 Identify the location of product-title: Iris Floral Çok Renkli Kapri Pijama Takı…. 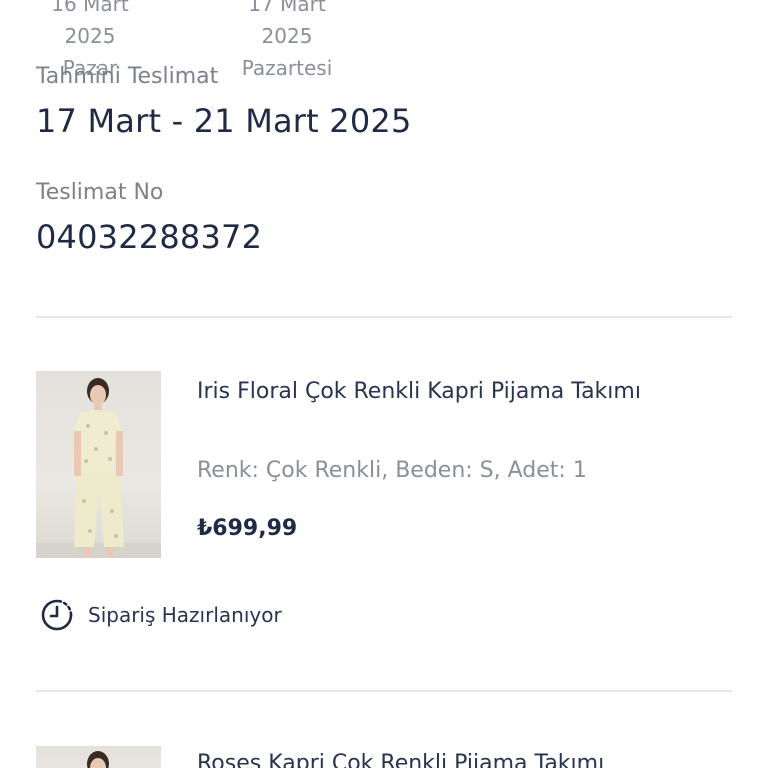
(432, 391).